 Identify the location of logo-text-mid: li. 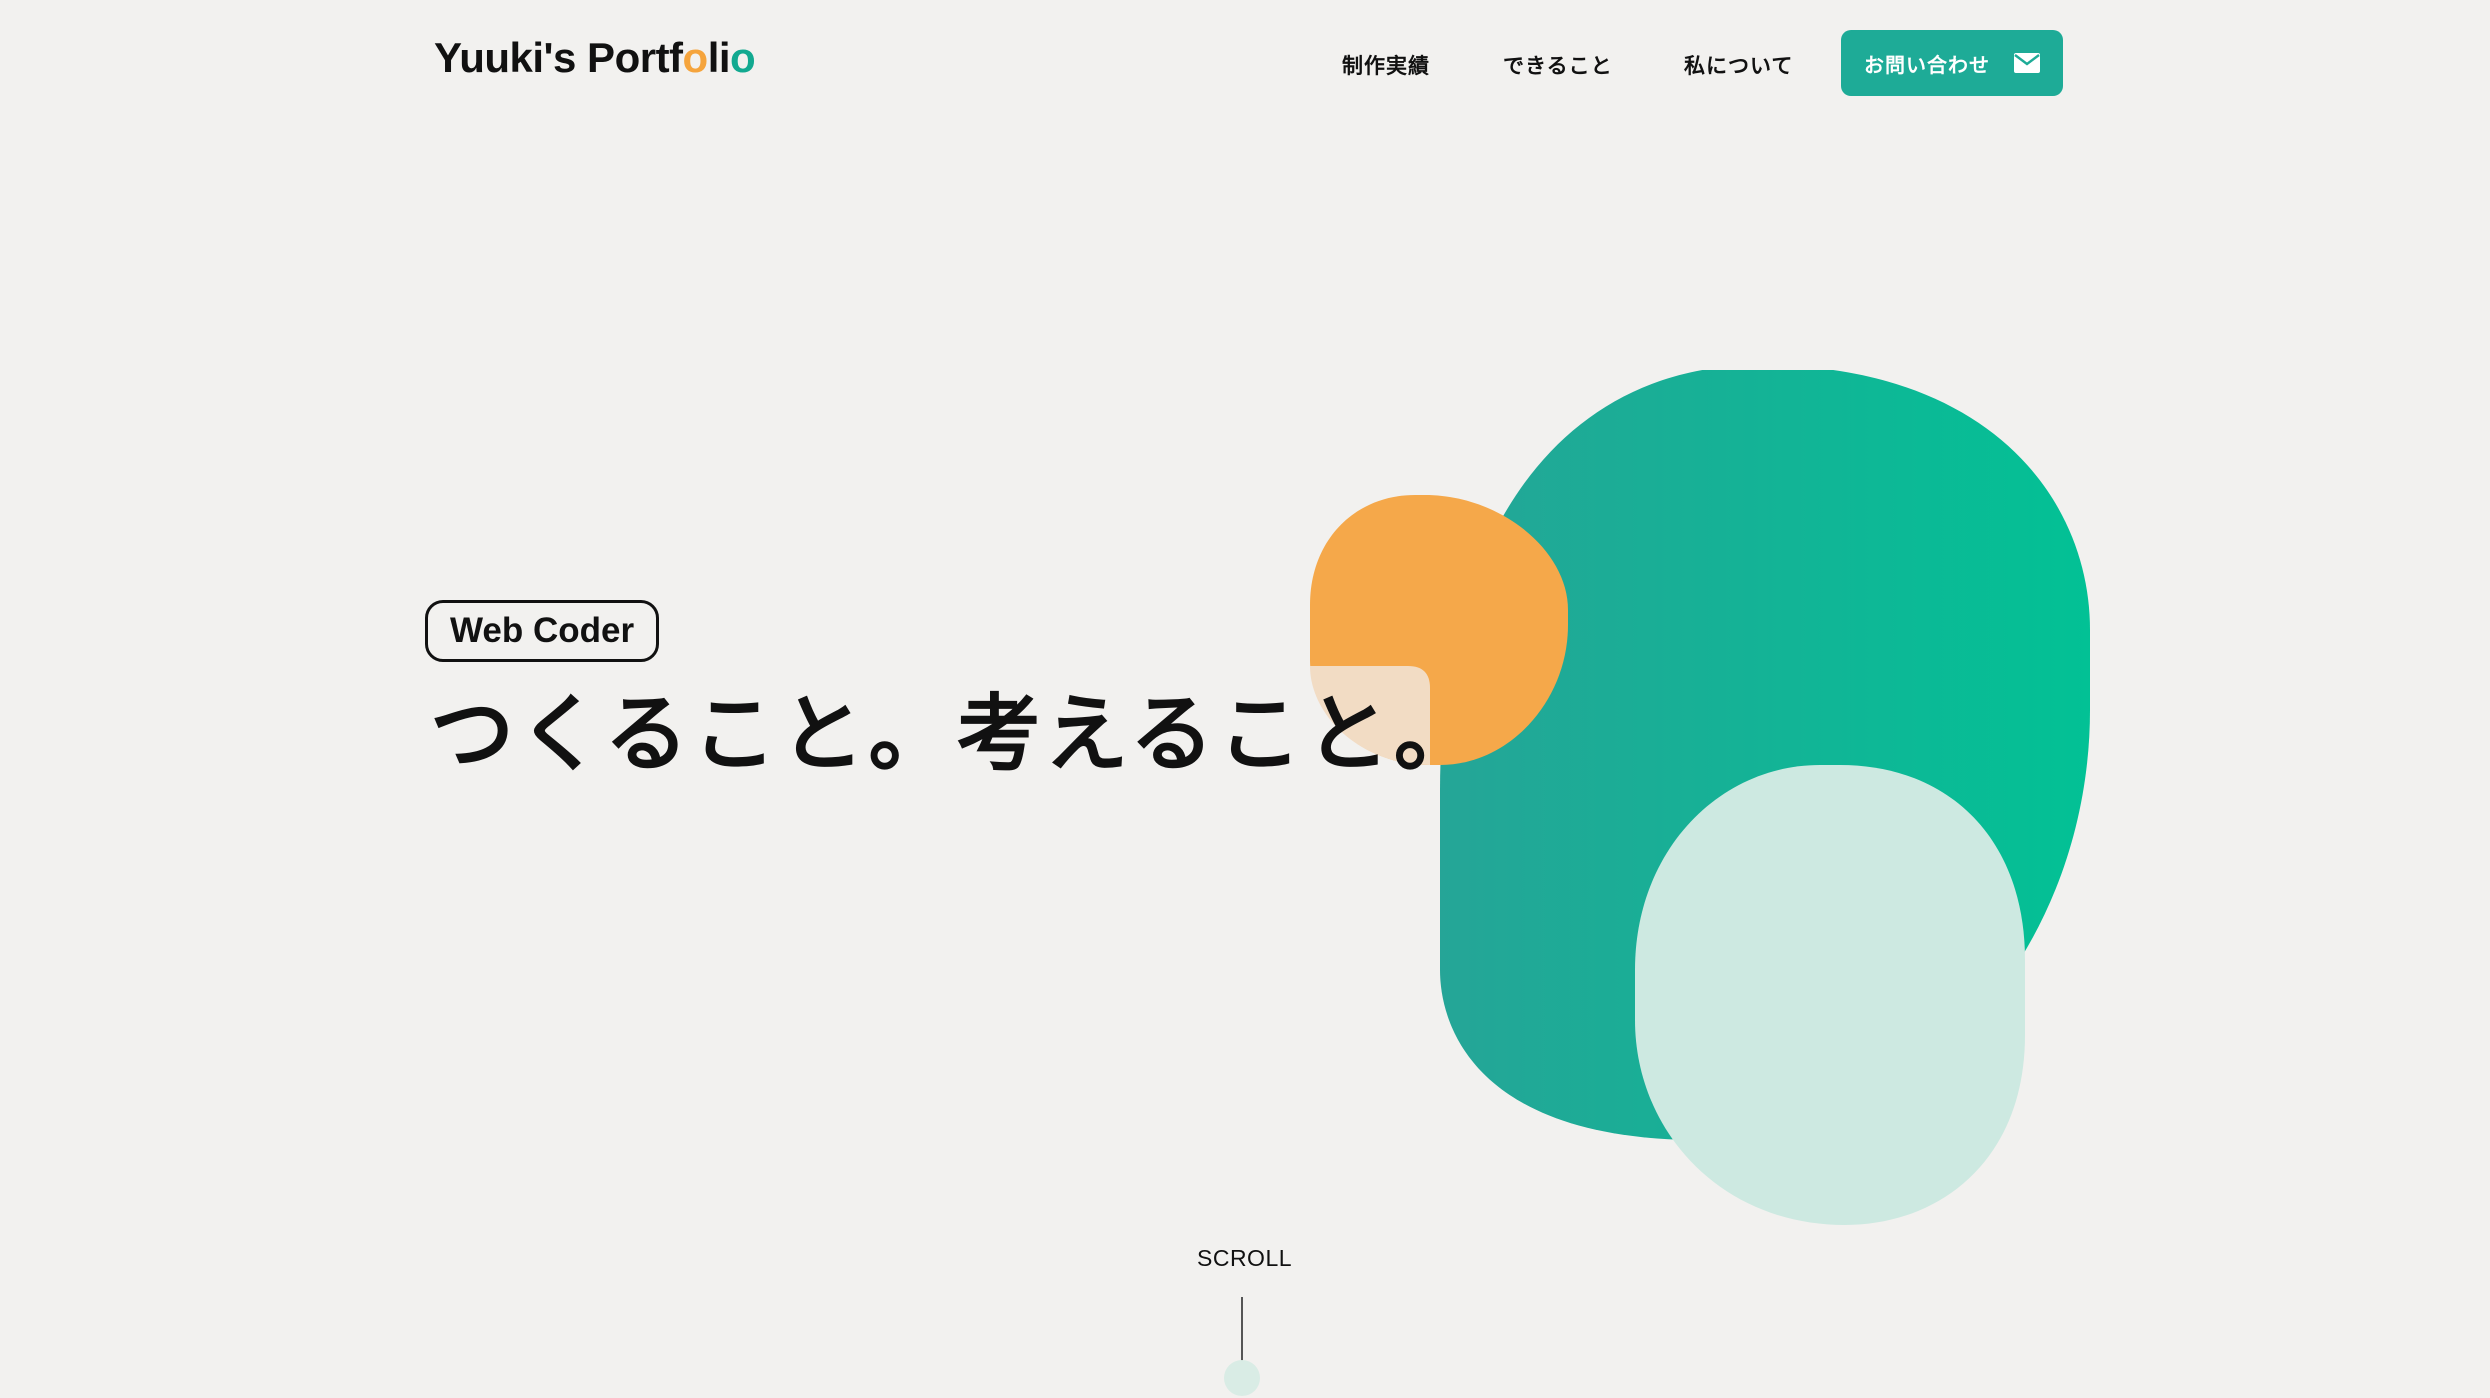
(719, 57).